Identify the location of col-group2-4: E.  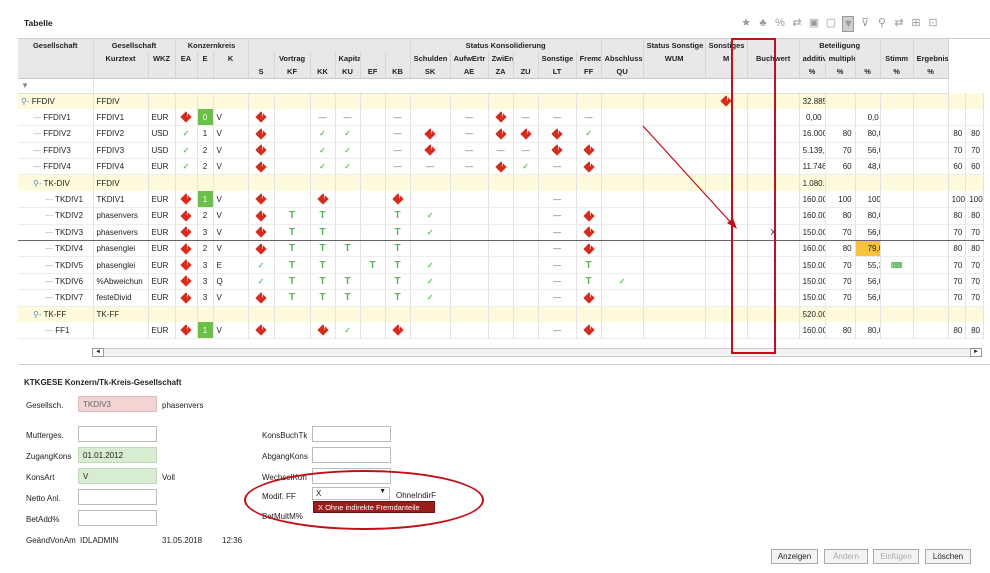
(205, 58).